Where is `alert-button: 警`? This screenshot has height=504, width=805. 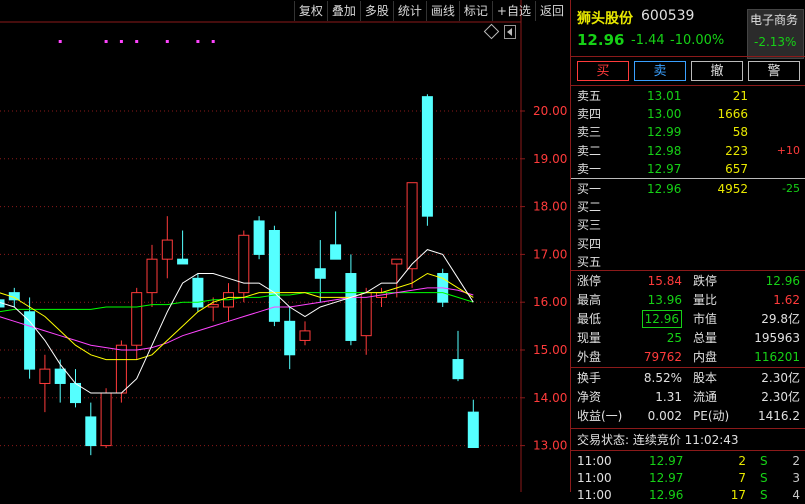
alert-button: 警 is located at coordinates (774, 71).